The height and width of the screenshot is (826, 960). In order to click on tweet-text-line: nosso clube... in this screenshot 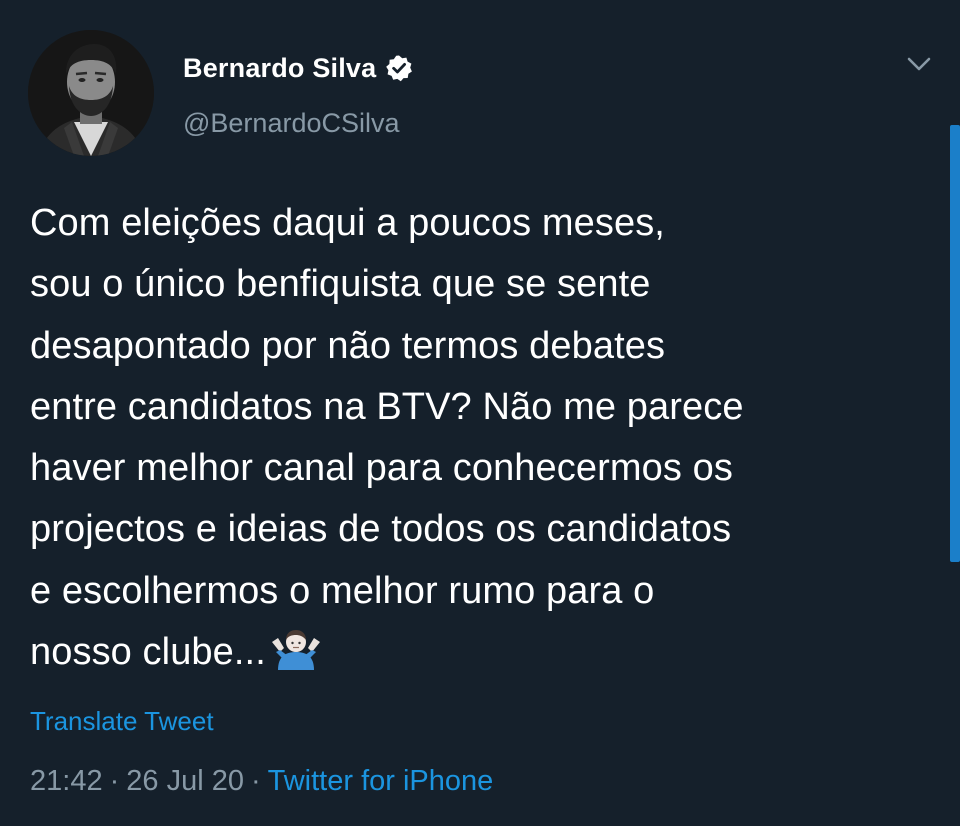, I will do `click(148, 652)`.